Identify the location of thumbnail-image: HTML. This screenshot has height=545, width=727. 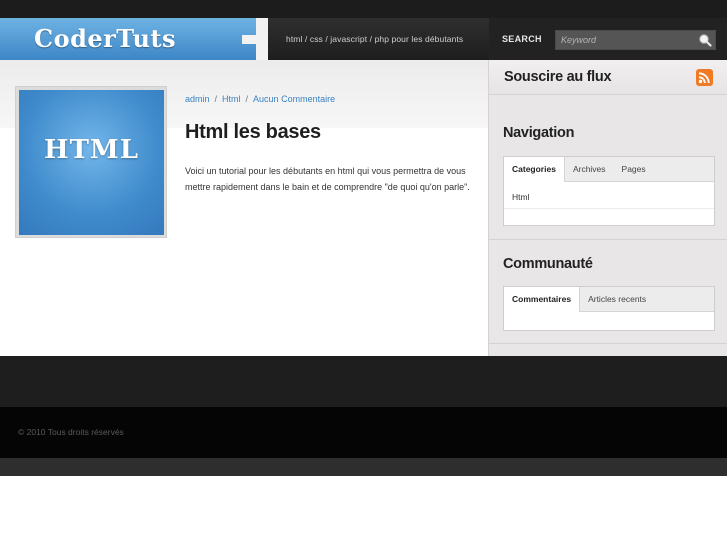
(91, 162).